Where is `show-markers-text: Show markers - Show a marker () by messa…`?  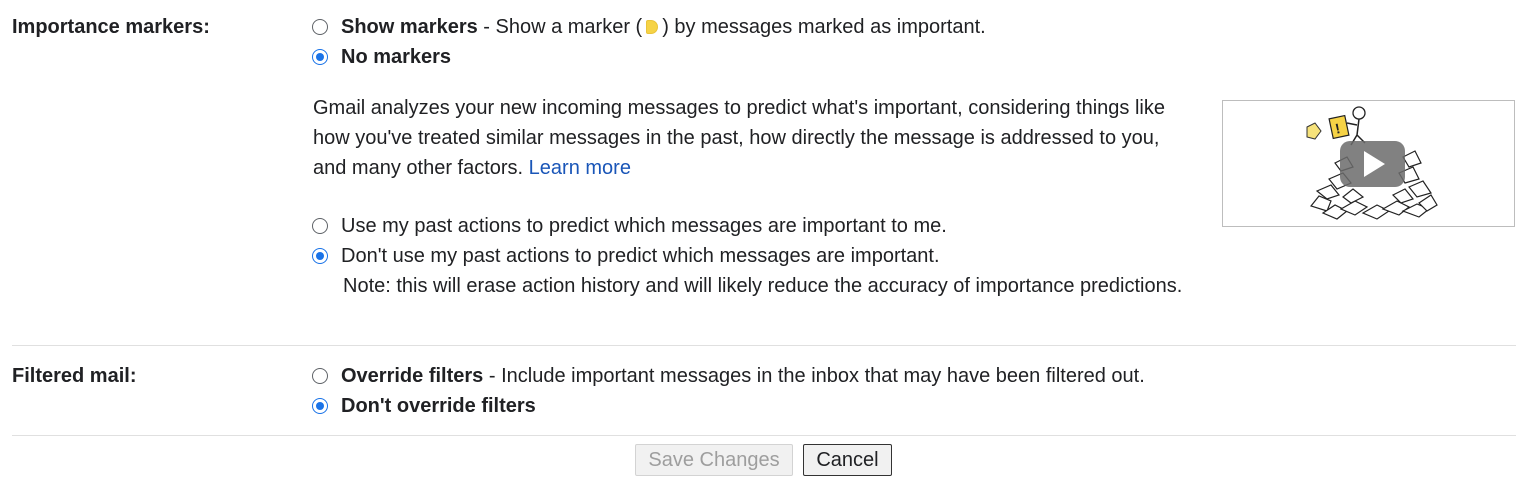 show-markers-text: Show markers - Show a marker () by messa… is located at coordinates (663, 27).